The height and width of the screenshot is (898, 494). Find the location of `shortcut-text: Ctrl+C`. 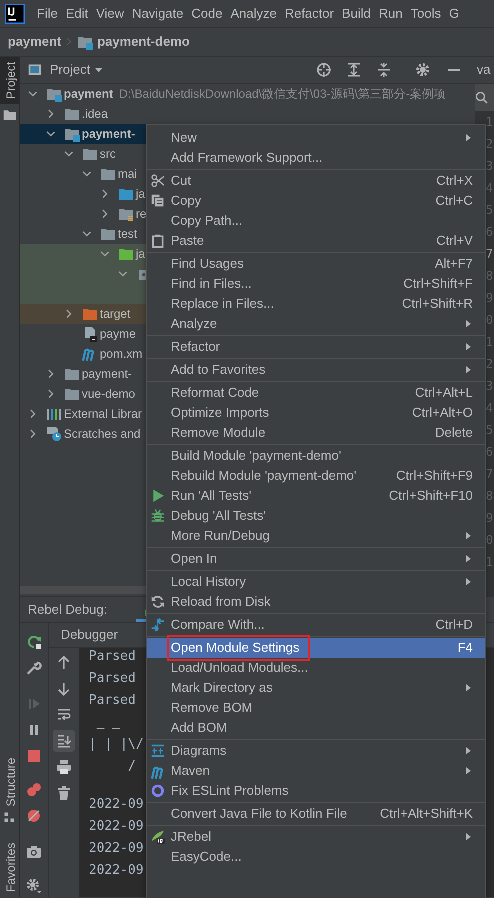

shortcut-text: Ctrl+C is located at coordinates (453, 201).